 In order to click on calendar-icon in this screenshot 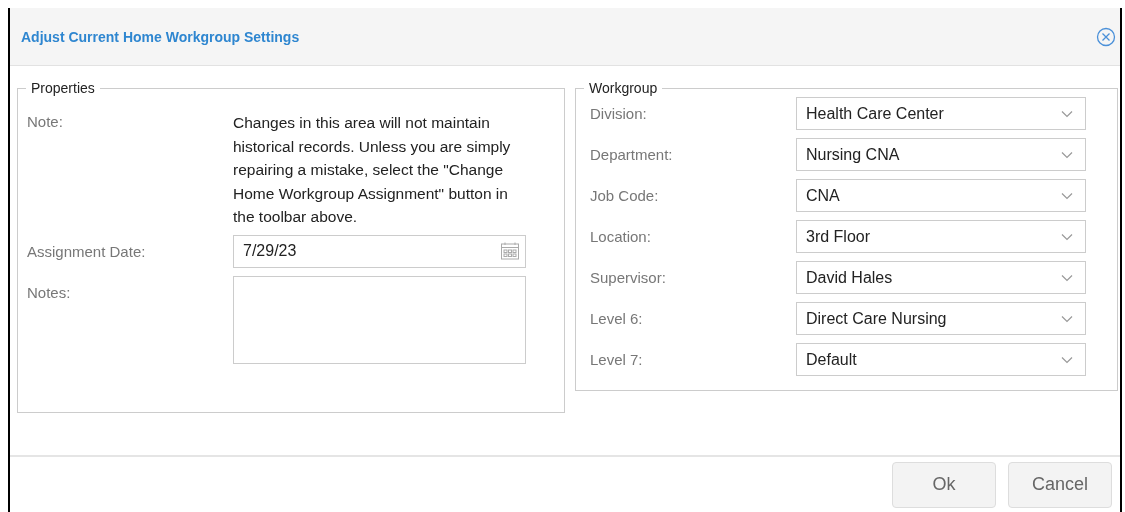, I will do `click(510, 251)`.